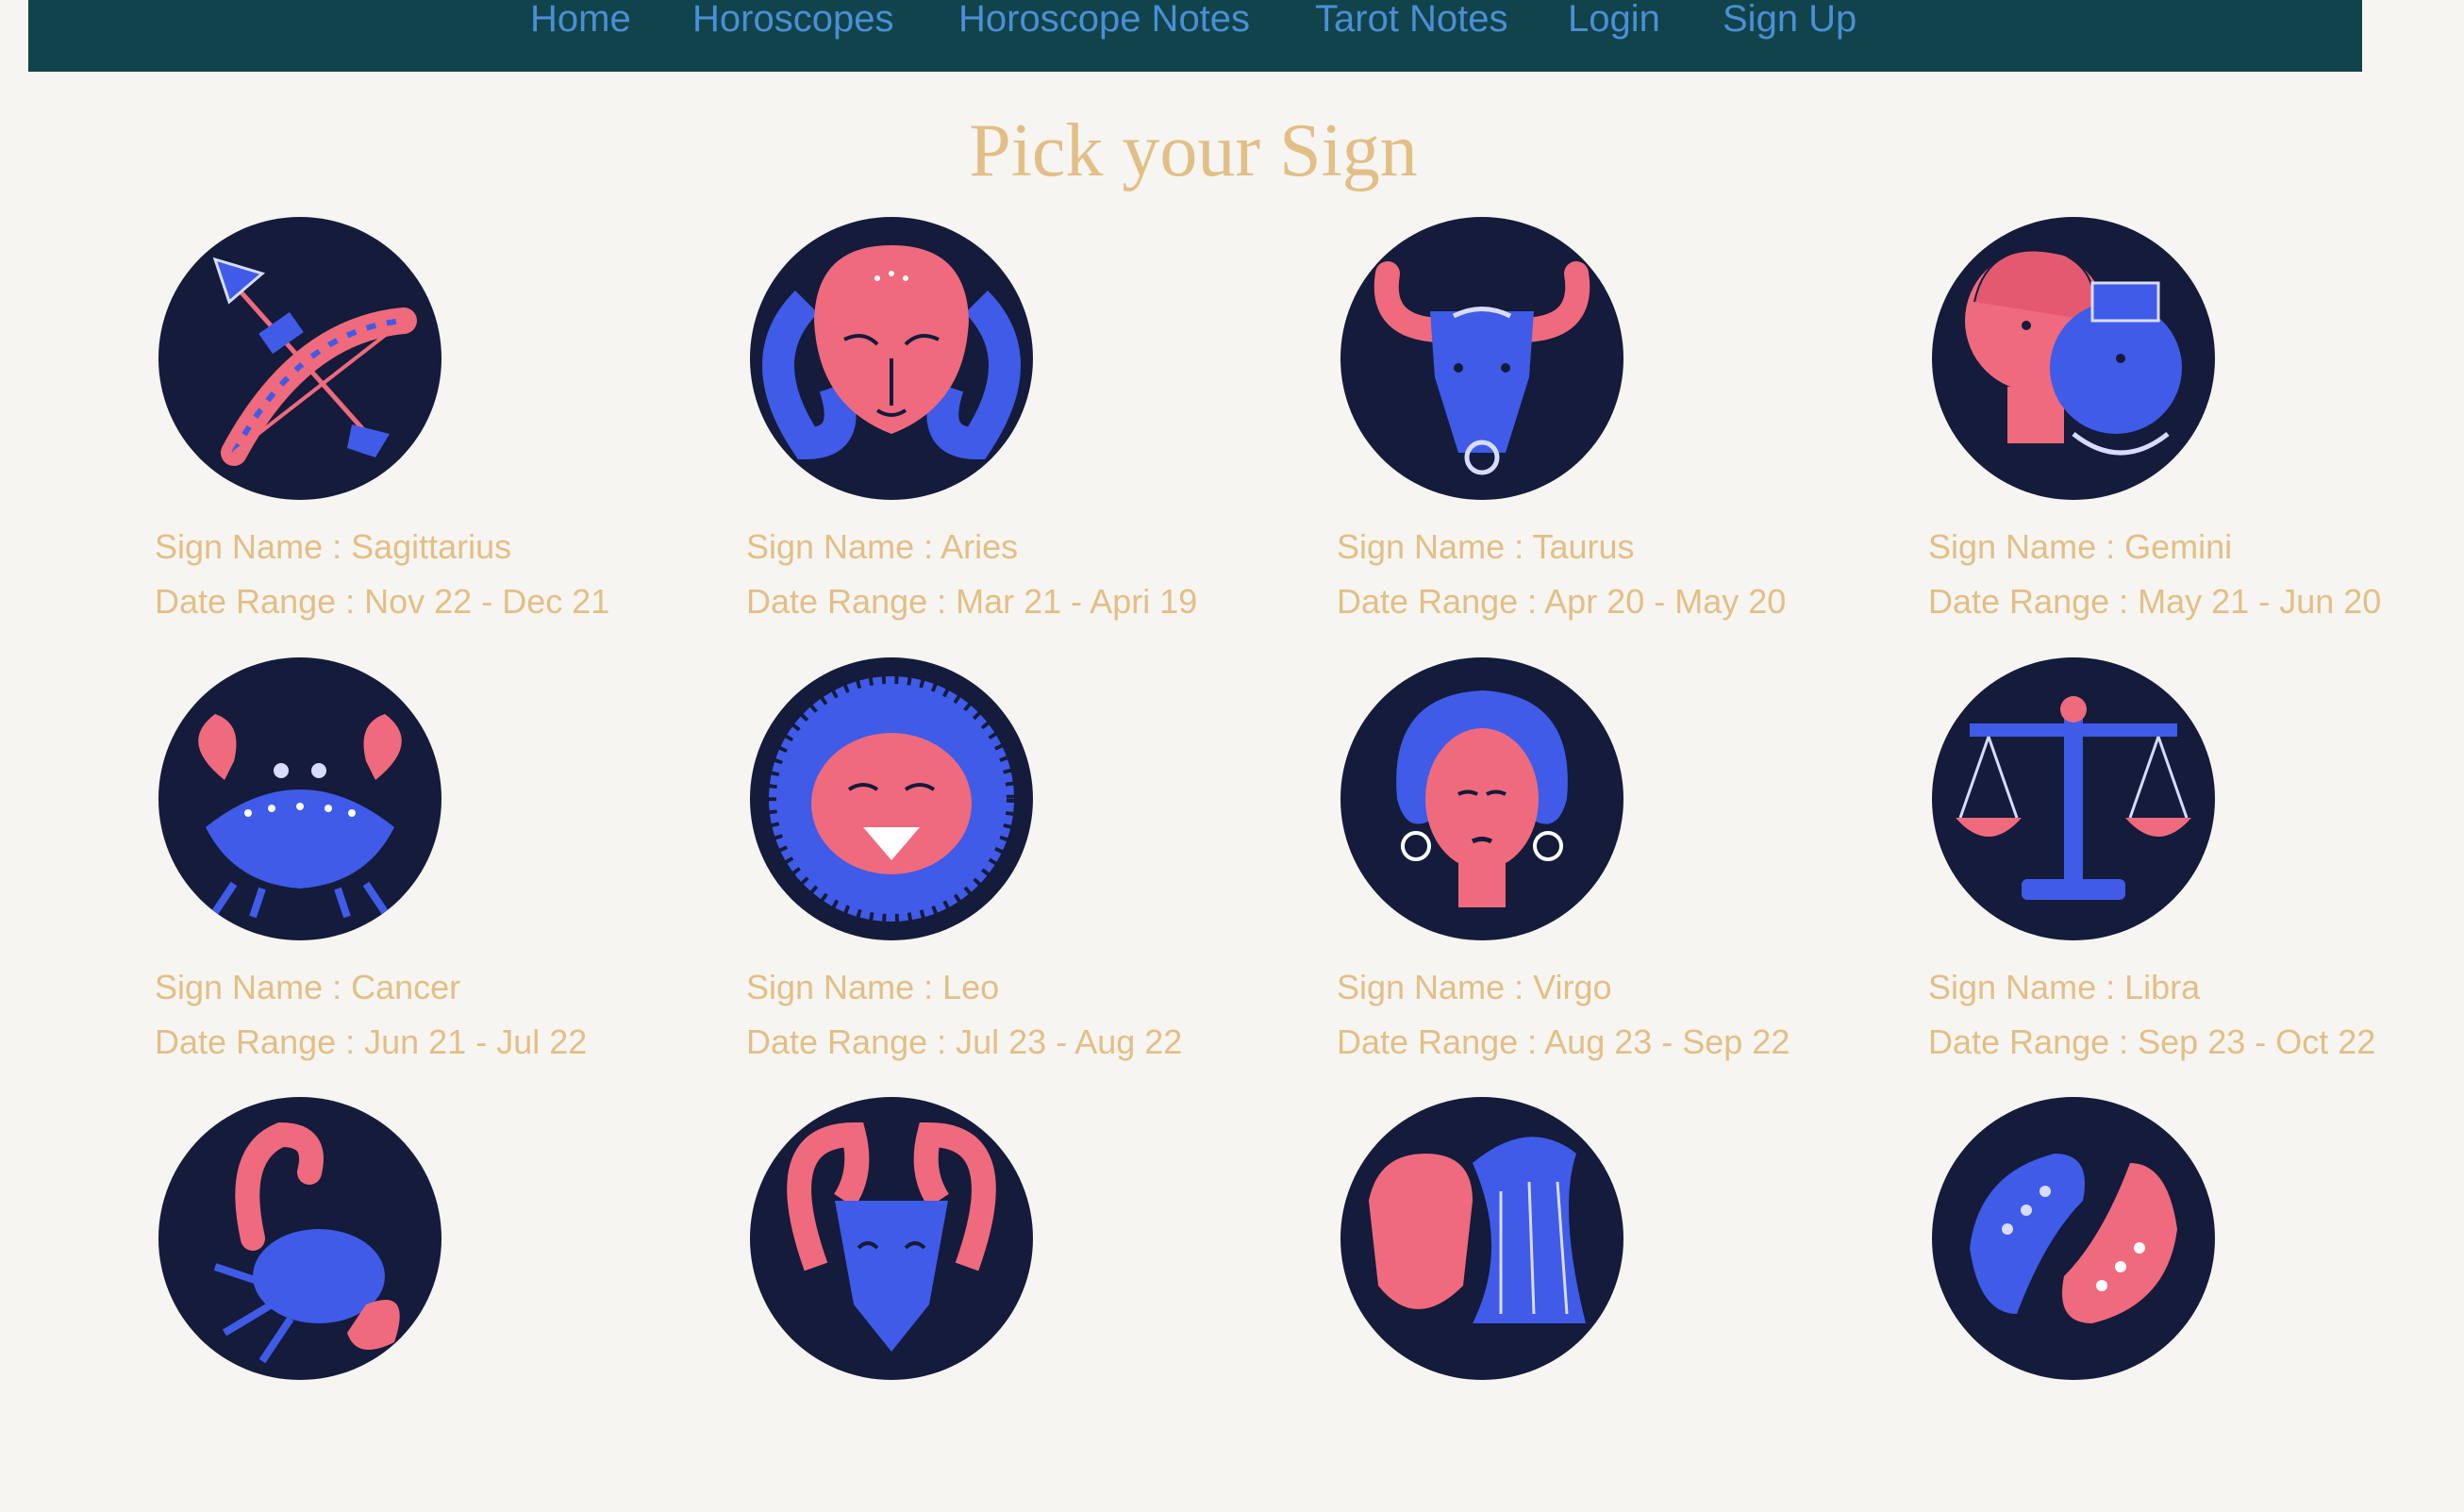  What do you see at coordinates (581, 19) in the screenshot?
I see `nav-link-home: Home` at bounding box center [581, 19].